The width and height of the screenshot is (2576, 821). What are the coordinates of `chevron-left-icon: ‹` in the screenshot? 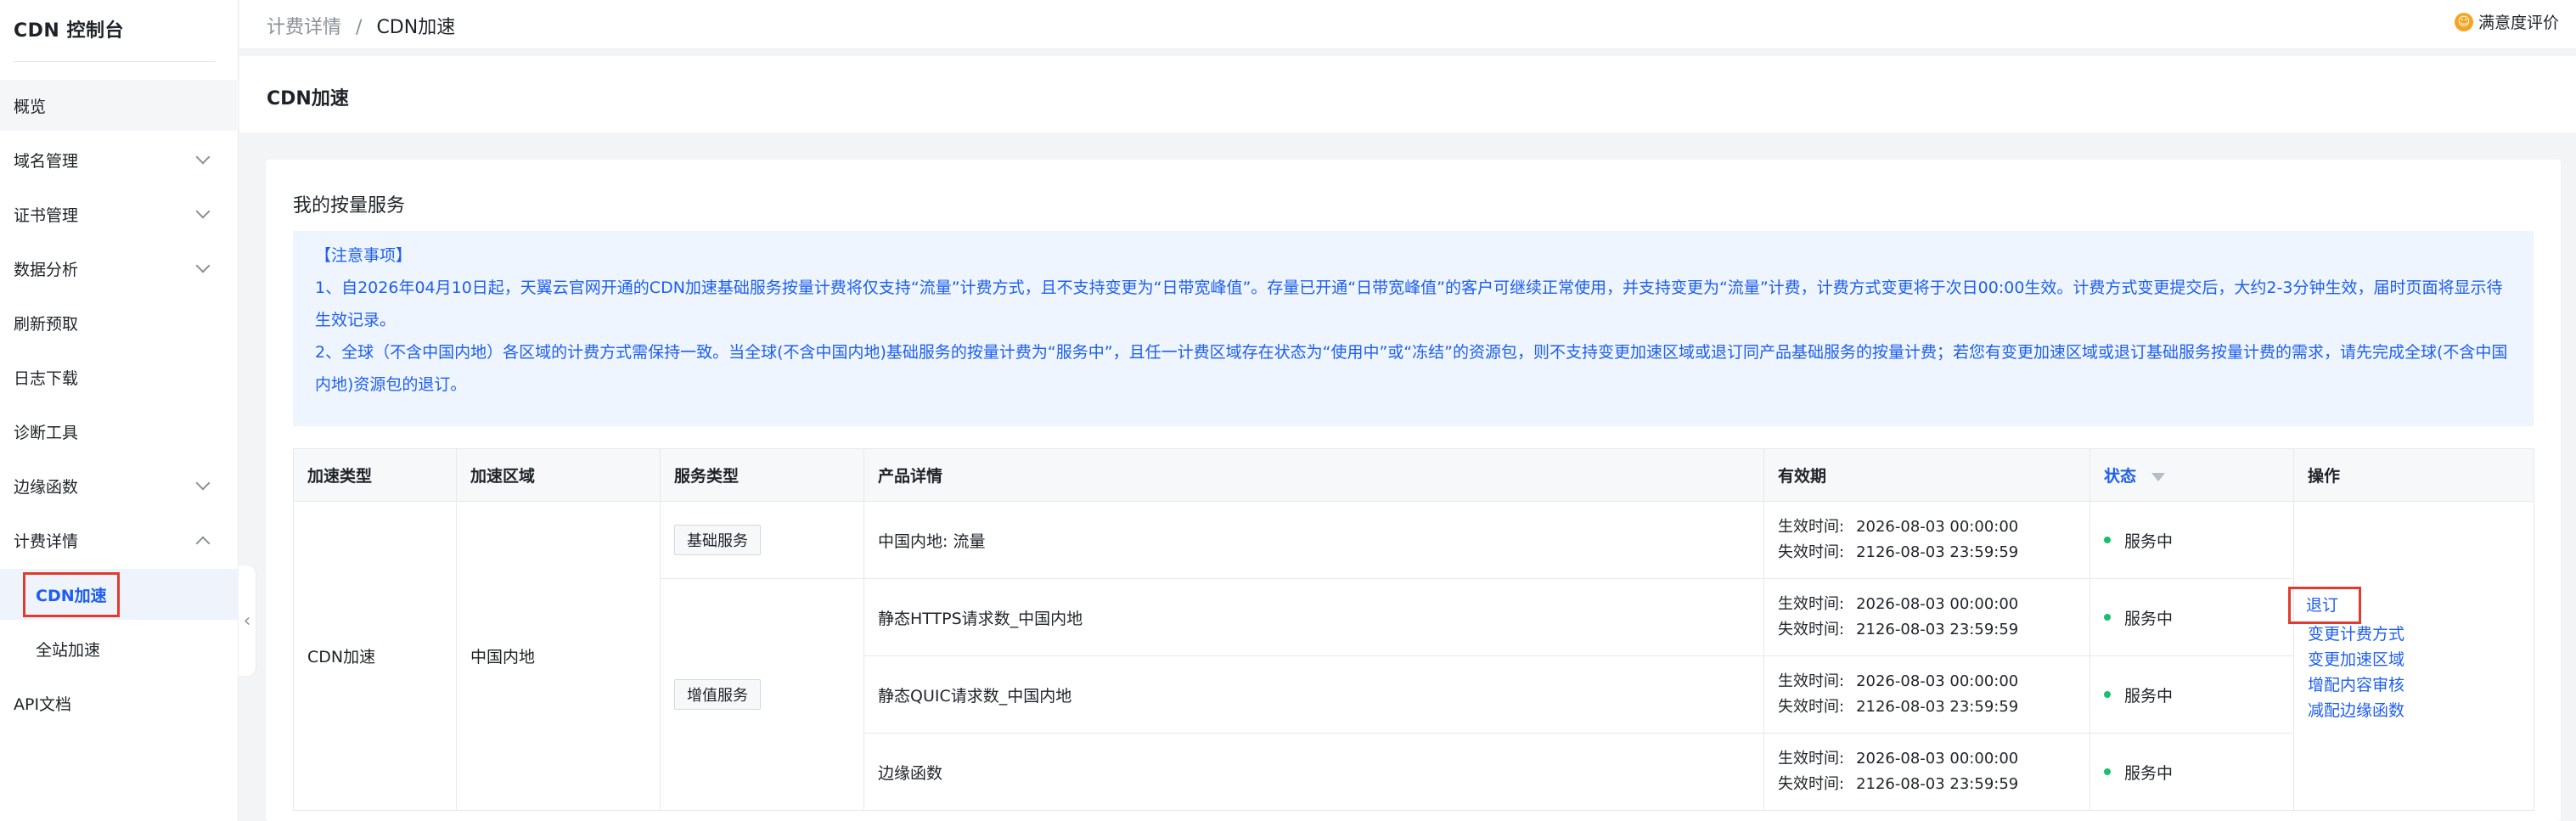 It's located at (247, 621).